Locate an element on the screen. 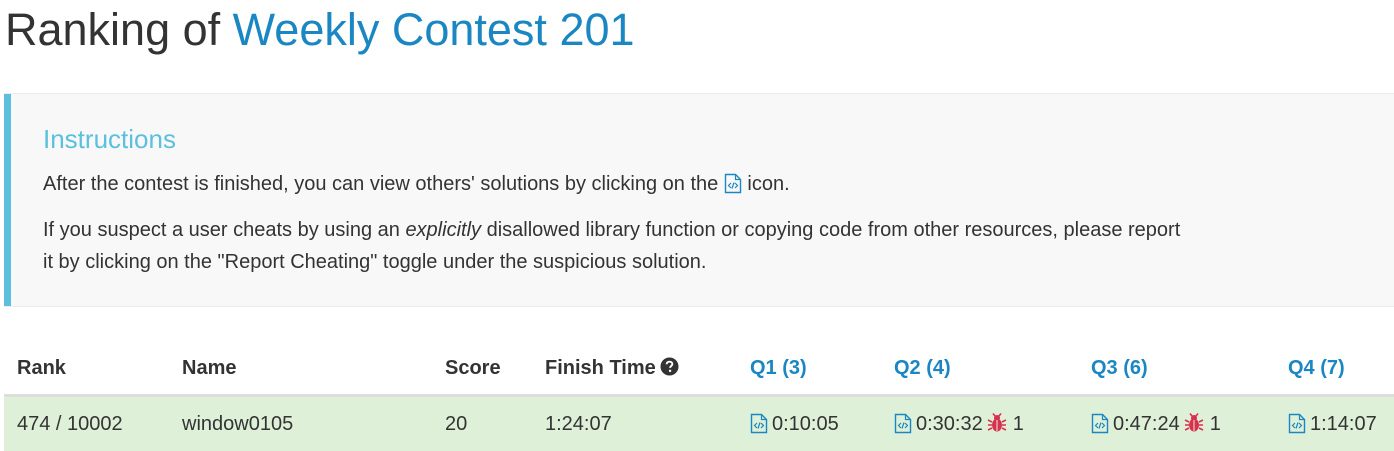 The width and height of the screenshot is (1394, 451). header-score: Score is located at coordinates (482, 369).